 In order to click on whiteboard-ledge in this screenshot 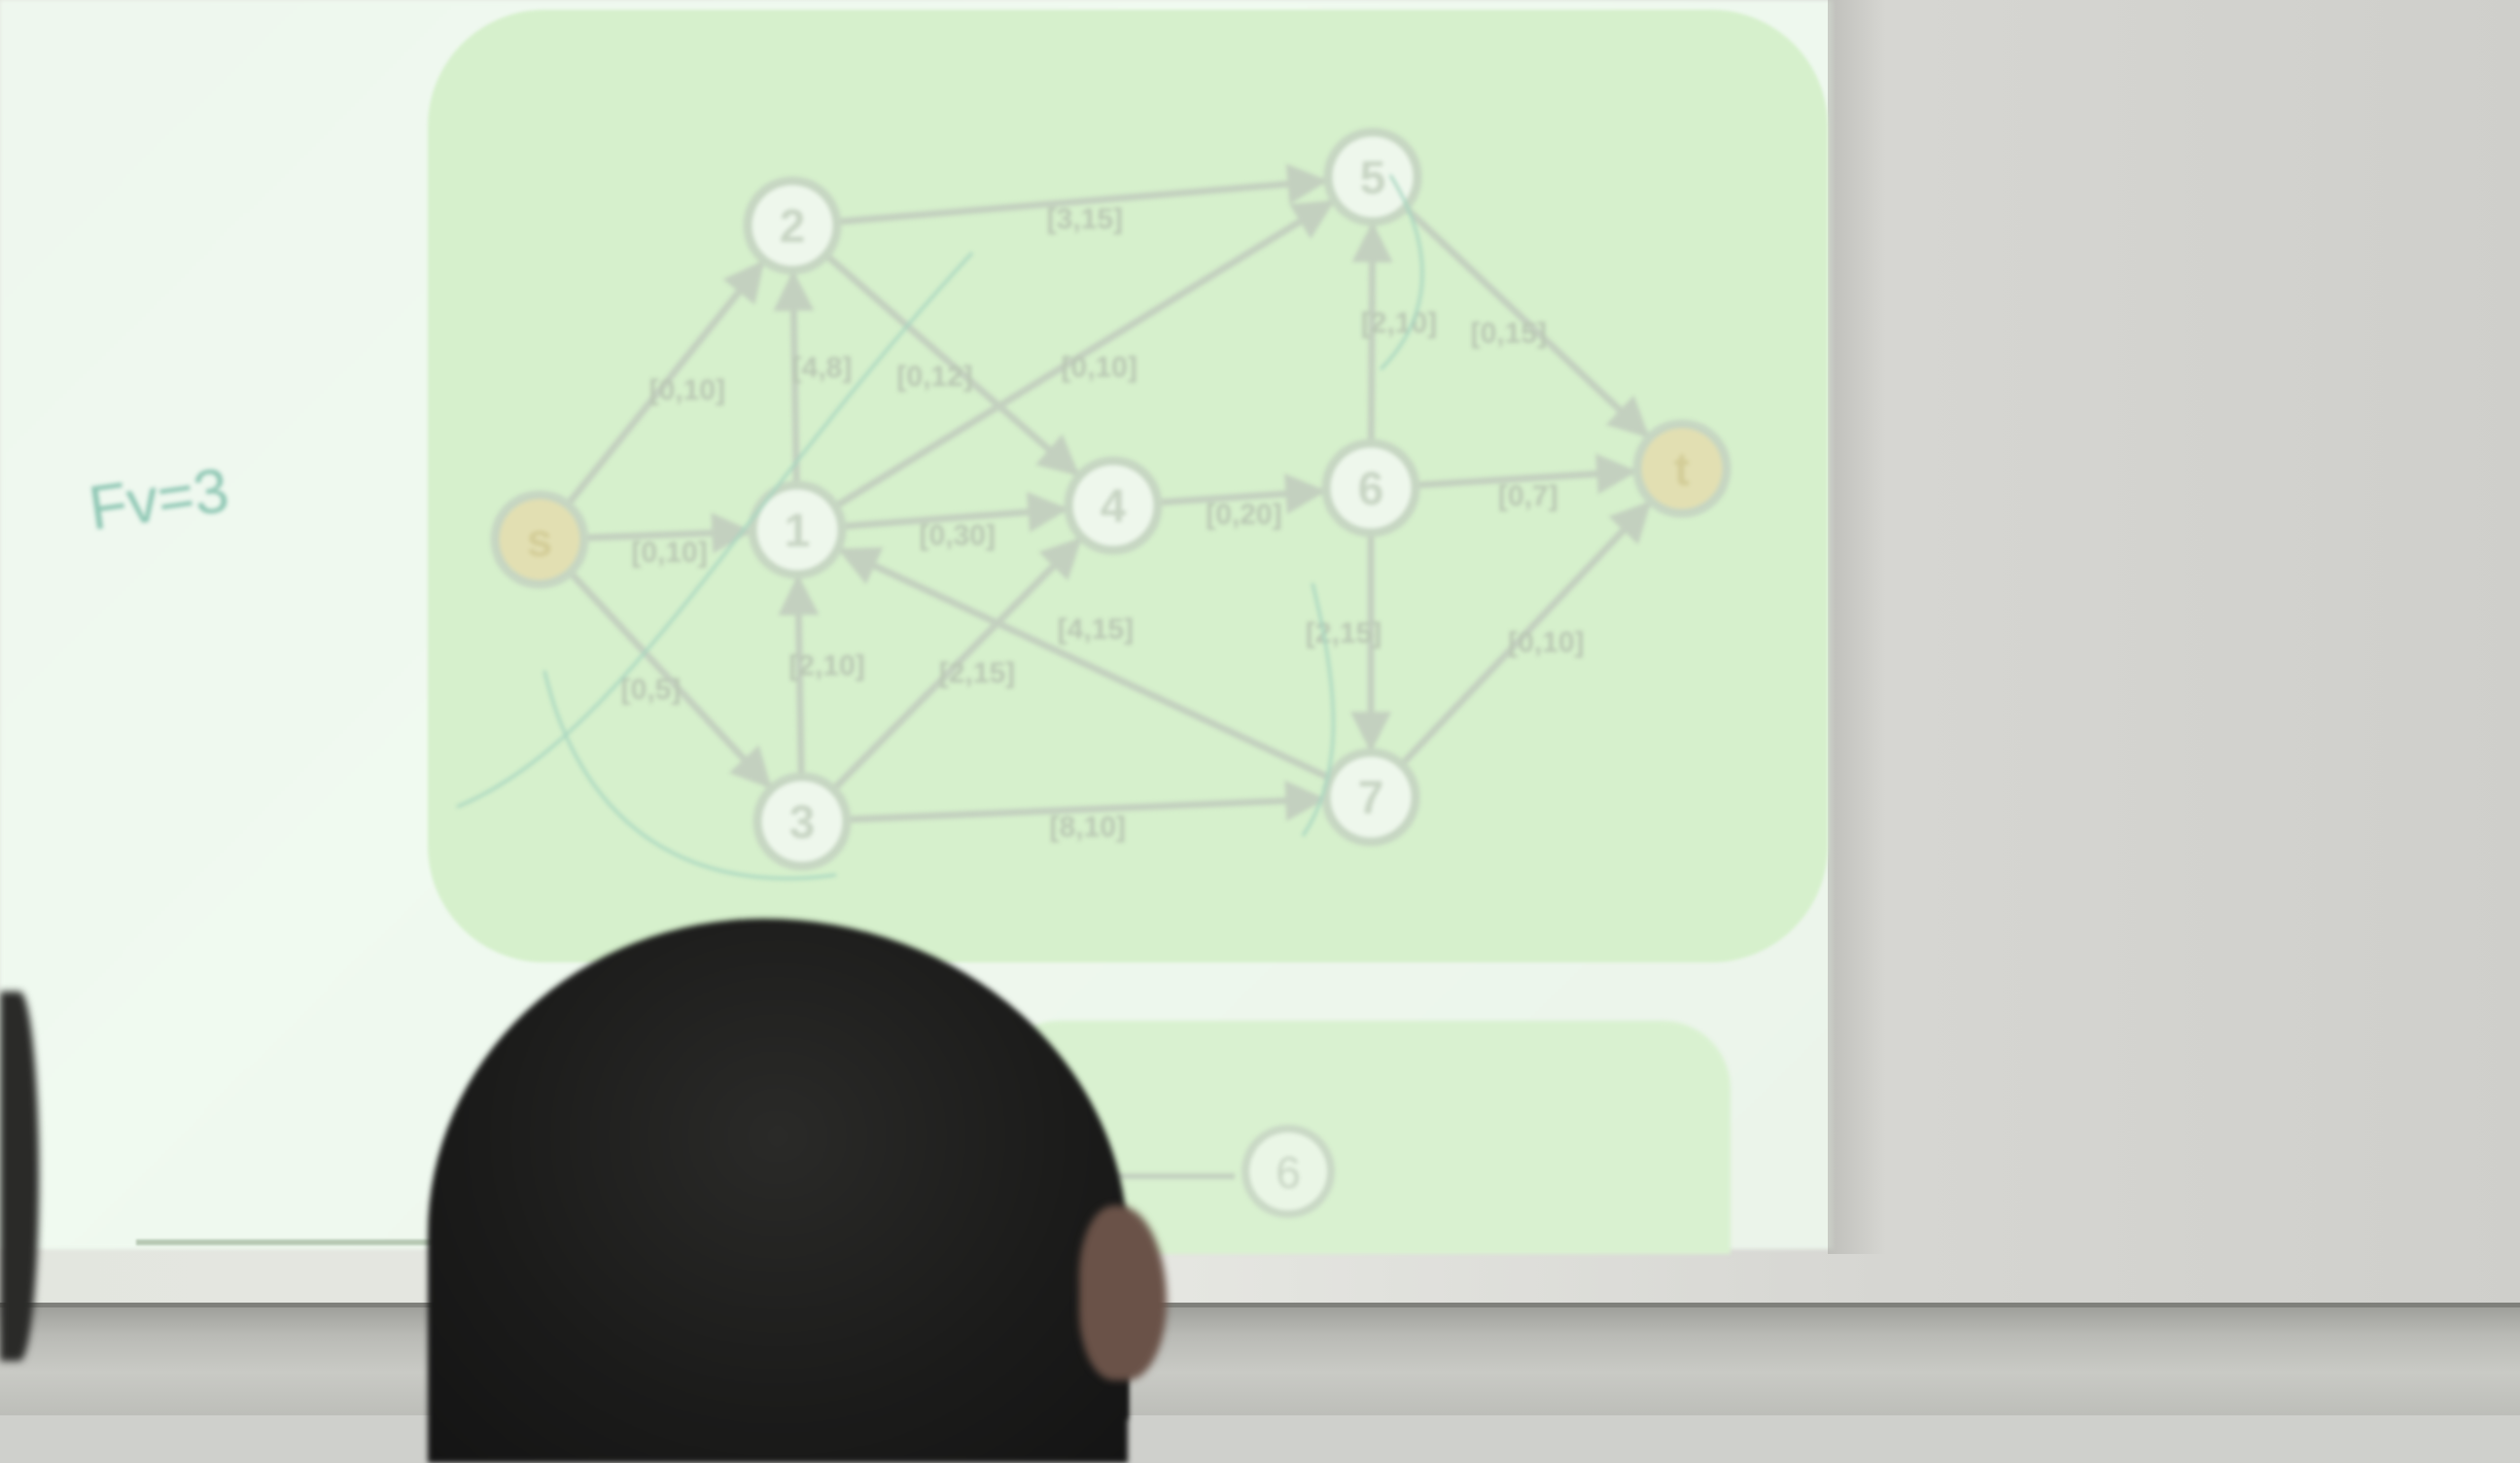, I will do `click(1260, 1361)`.